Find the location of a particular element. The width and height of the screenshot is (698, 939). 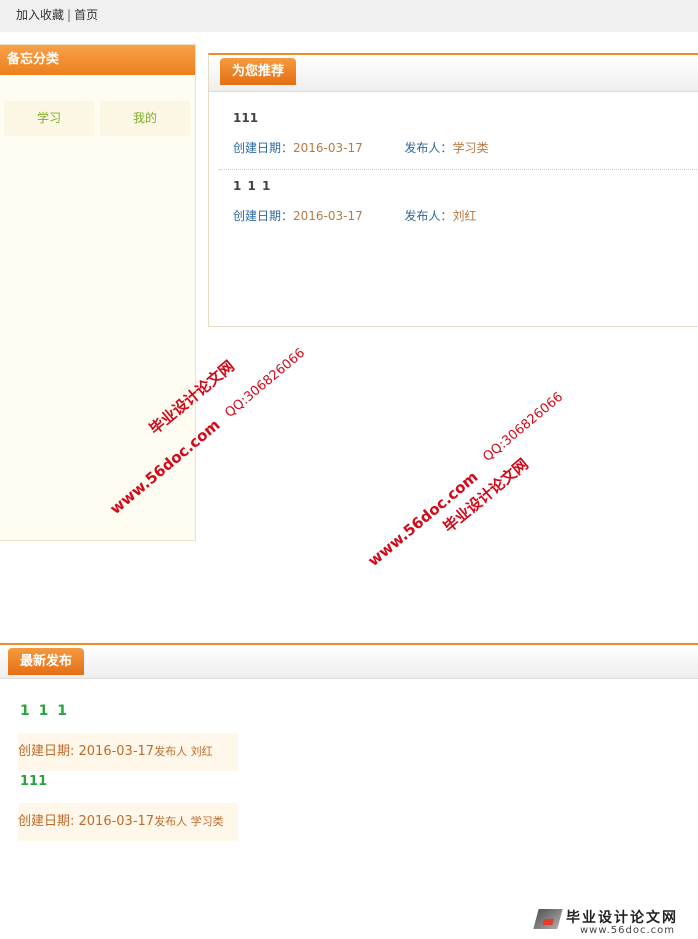

brand-name: 毕业设计论文网 is located at coordinates (622, 918).